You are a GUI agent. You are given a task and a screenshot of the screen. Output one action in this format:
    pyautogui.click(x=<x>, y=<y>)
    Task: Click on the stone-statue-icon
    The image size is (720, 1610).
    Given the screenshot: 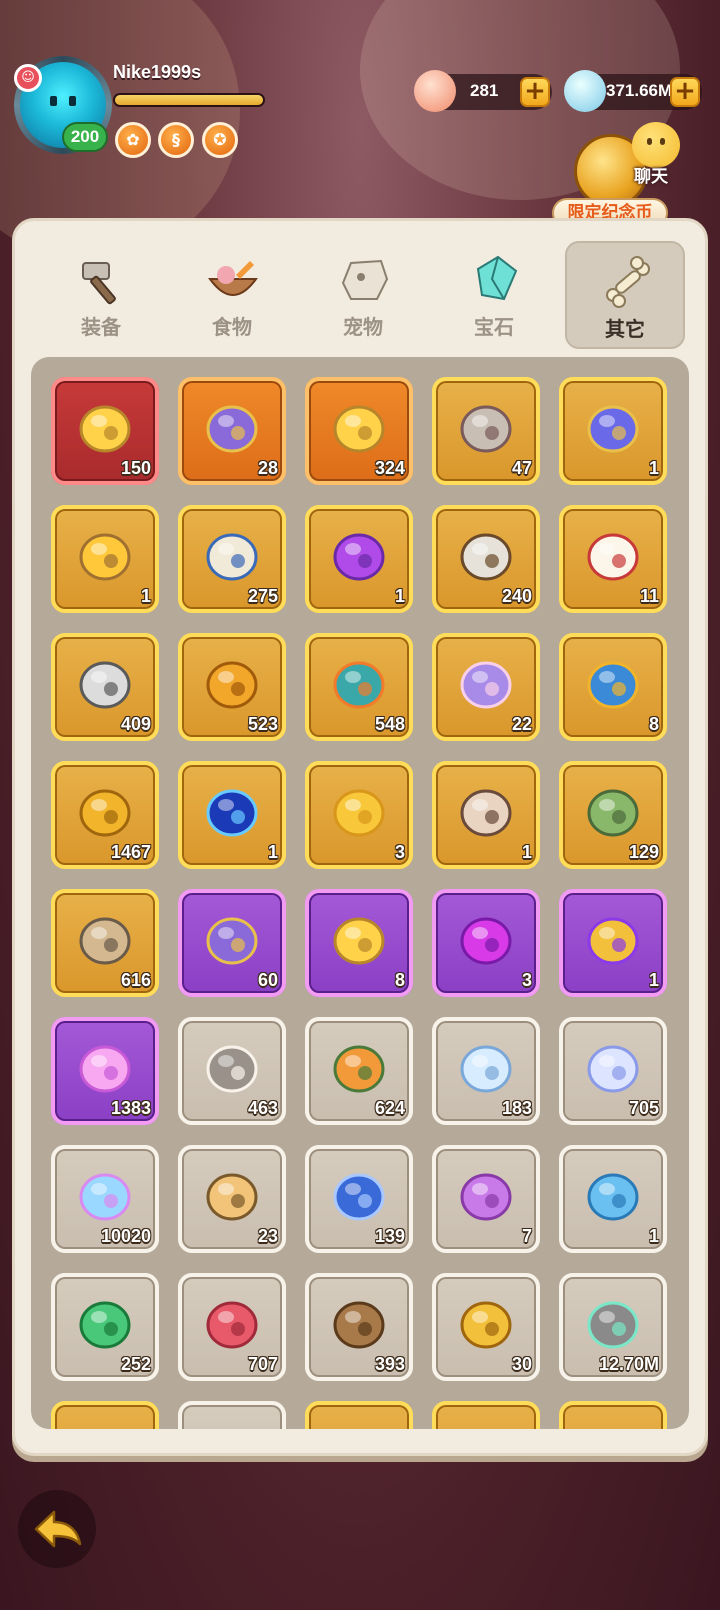 What is the action you would take?
    pyautogui.click(x=105, y=937)
    